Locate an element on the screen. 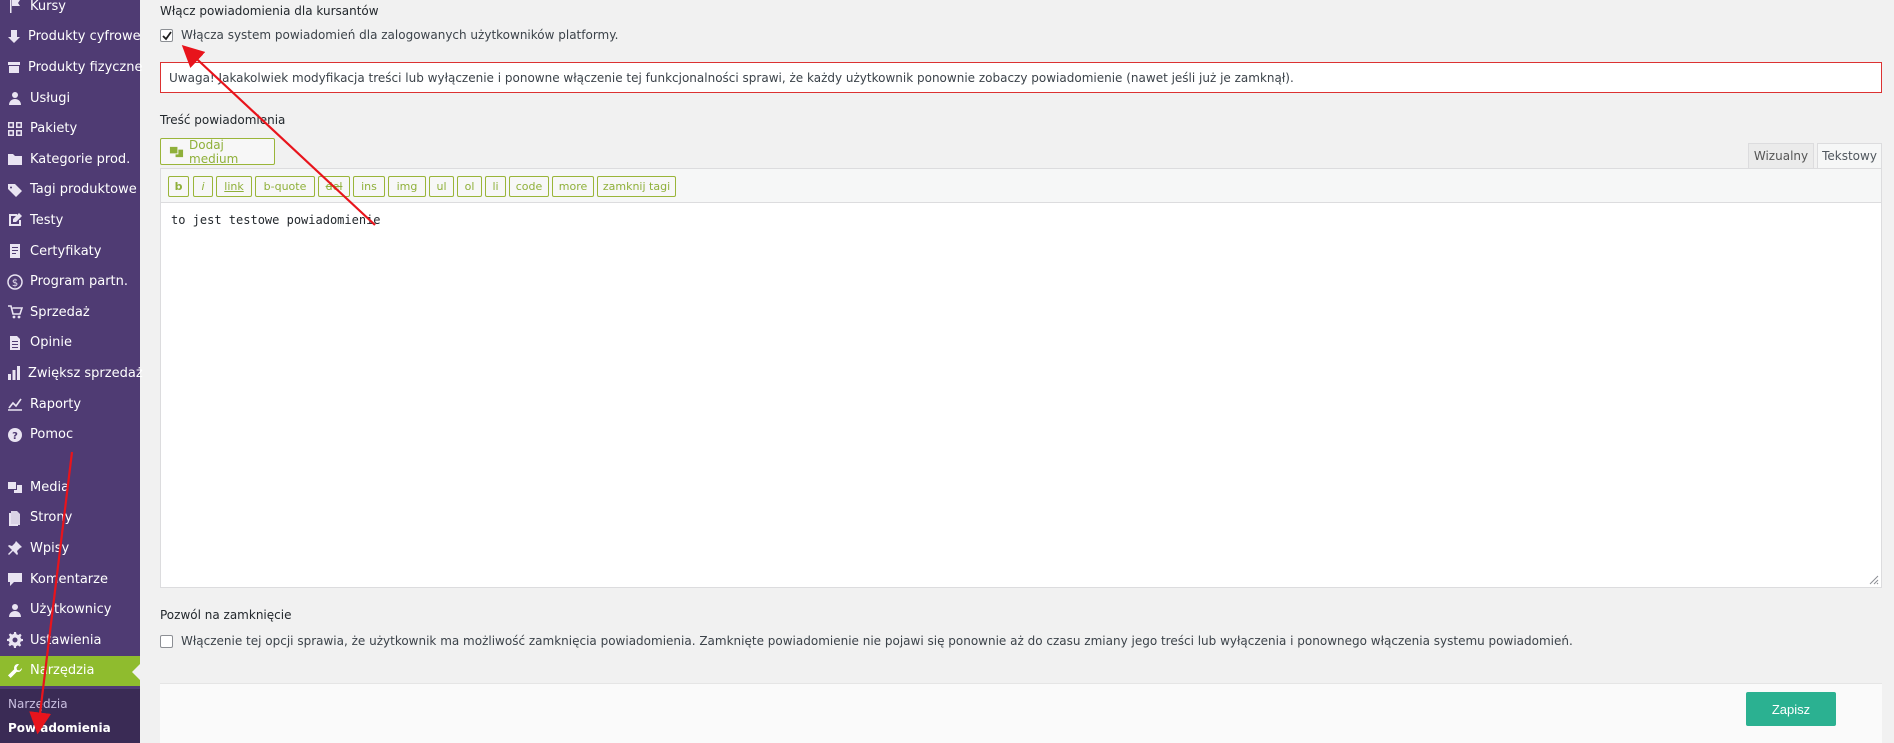 The image size is (1894, 743). sidebar-item-ustawienia: Ustawienia is located at coordinates (70, 640).